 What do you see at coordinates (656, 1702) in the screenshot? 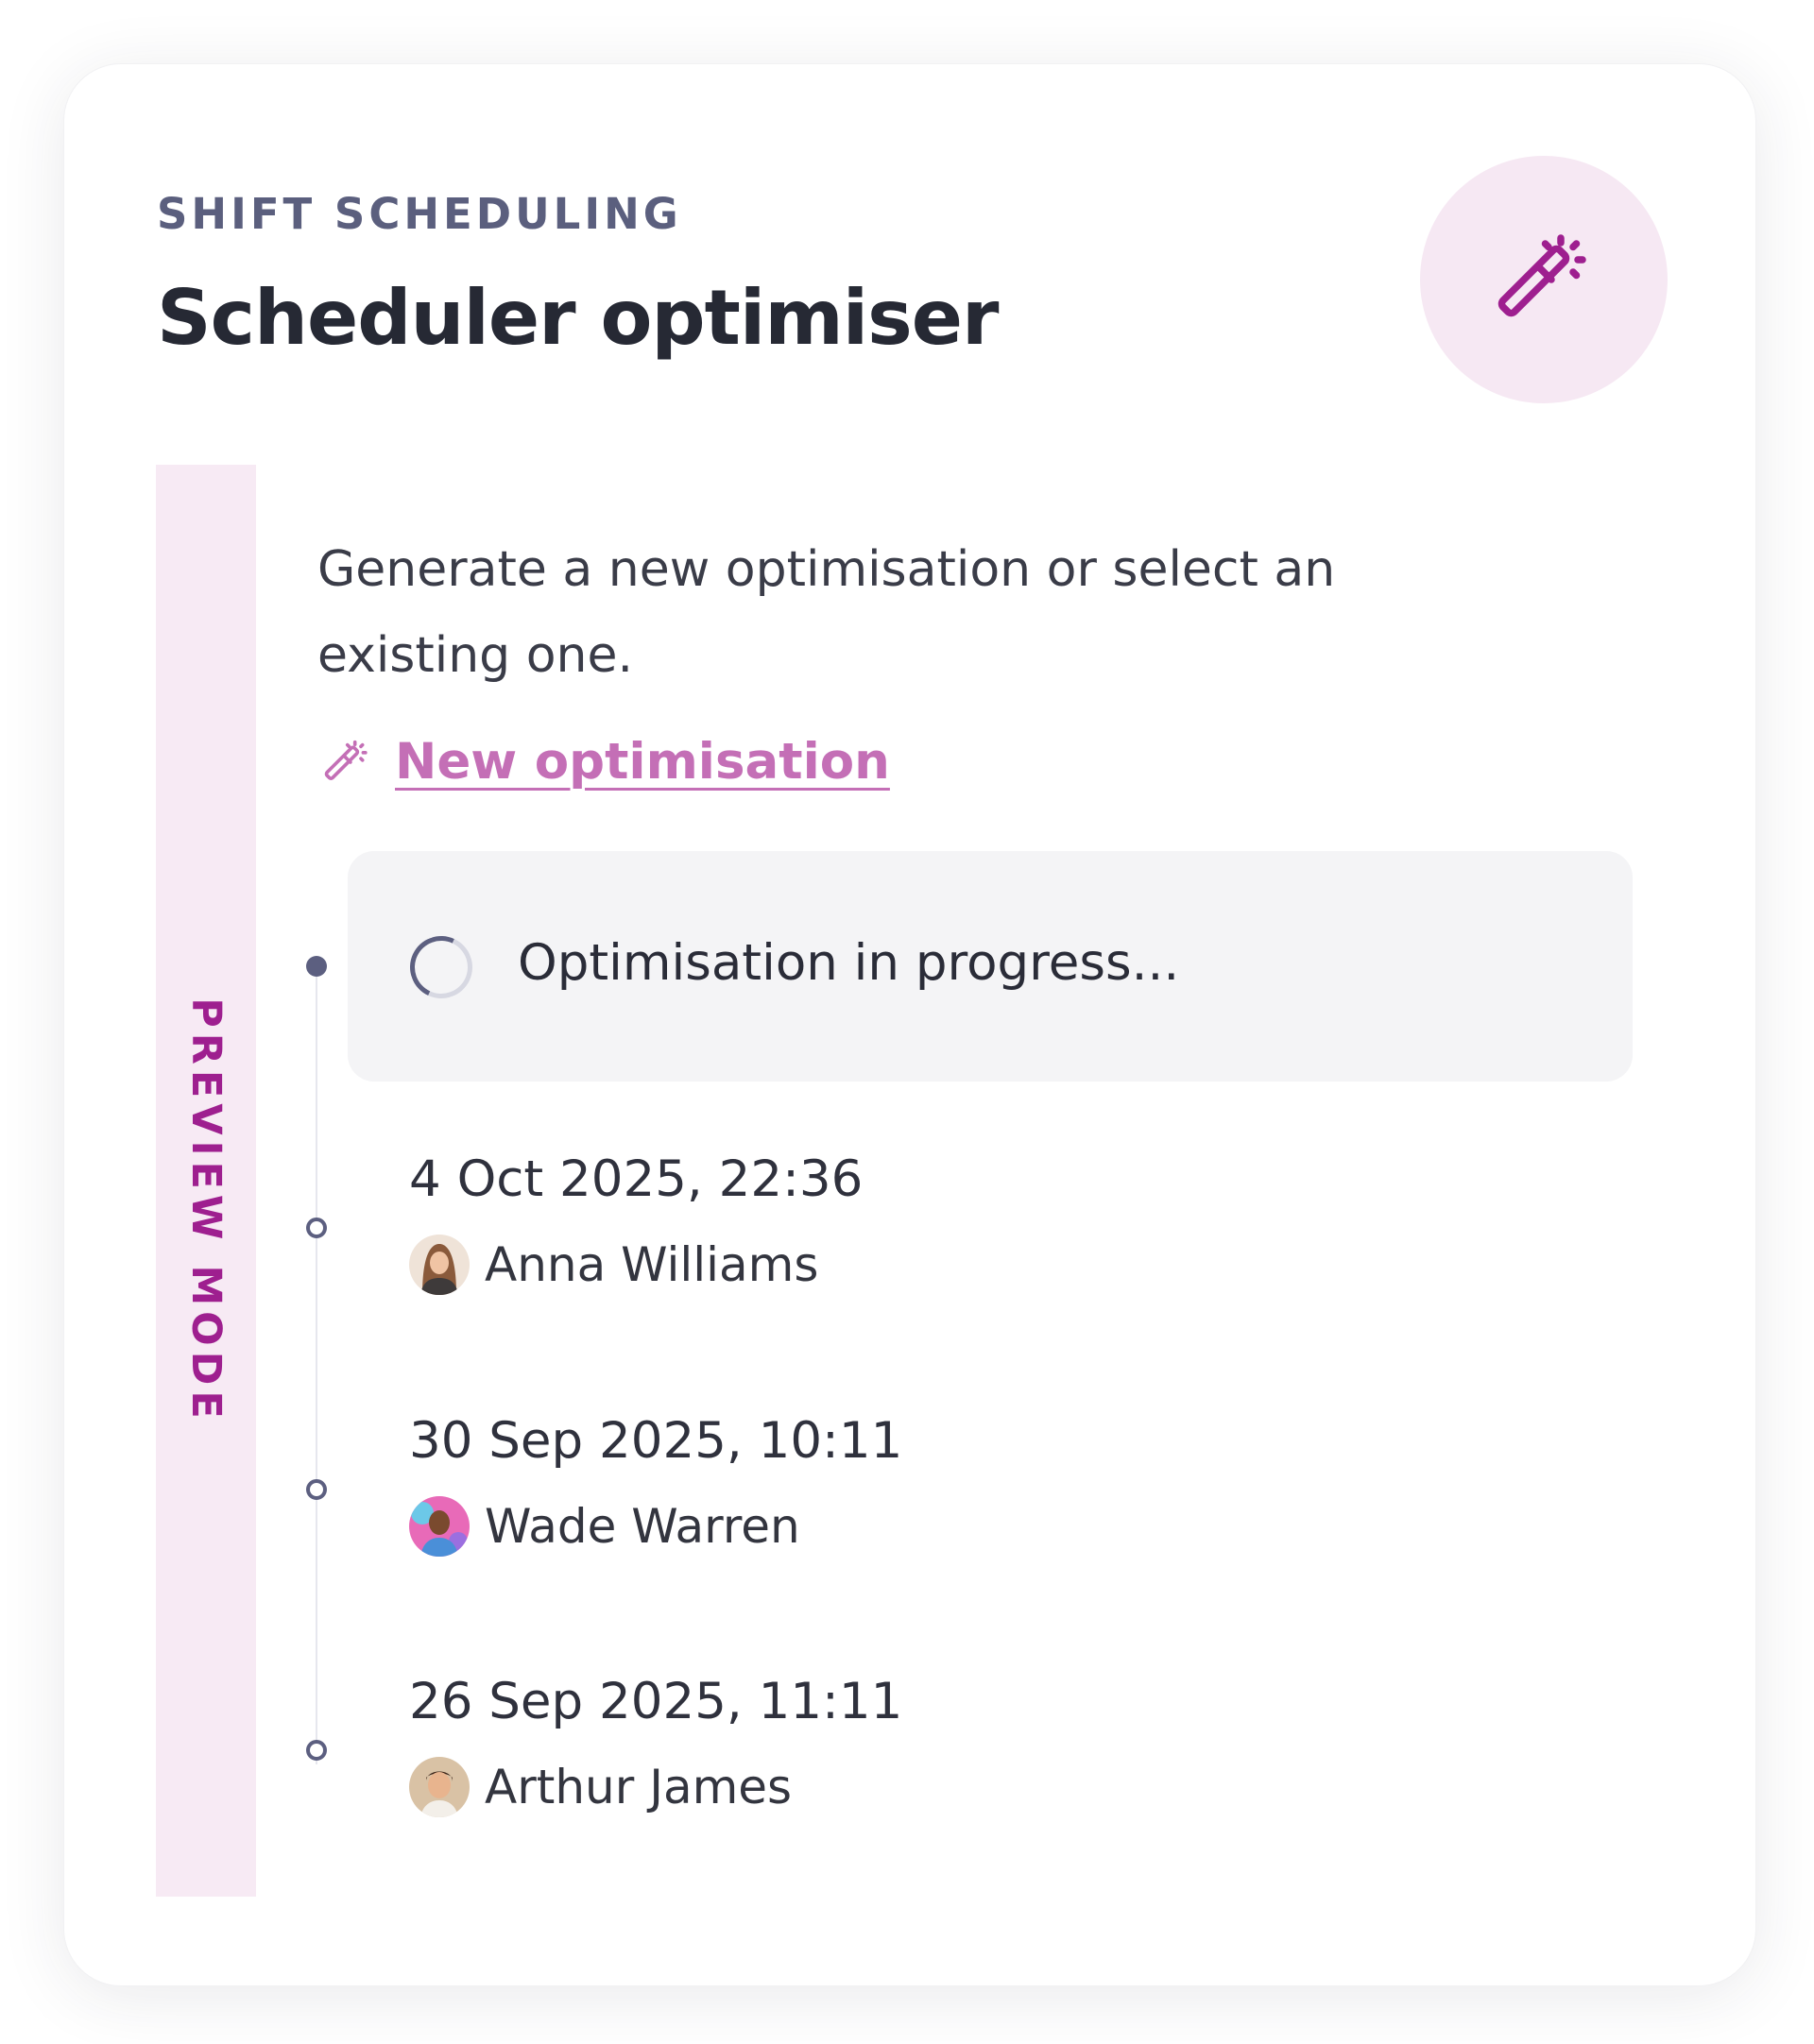
I see `history-date: 26 Sep 2025, 11:11` at bounding box center [656, 1702].